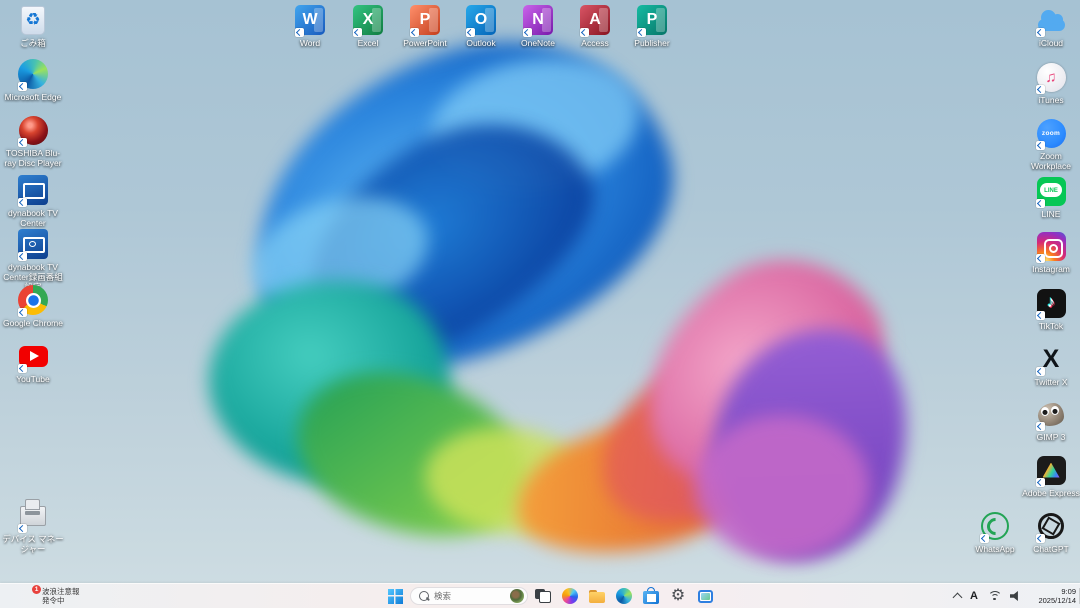 The height and width of the screenshot is (608, 1080). I want to click on wallpaper-bloom-shape, so click(782, 487).